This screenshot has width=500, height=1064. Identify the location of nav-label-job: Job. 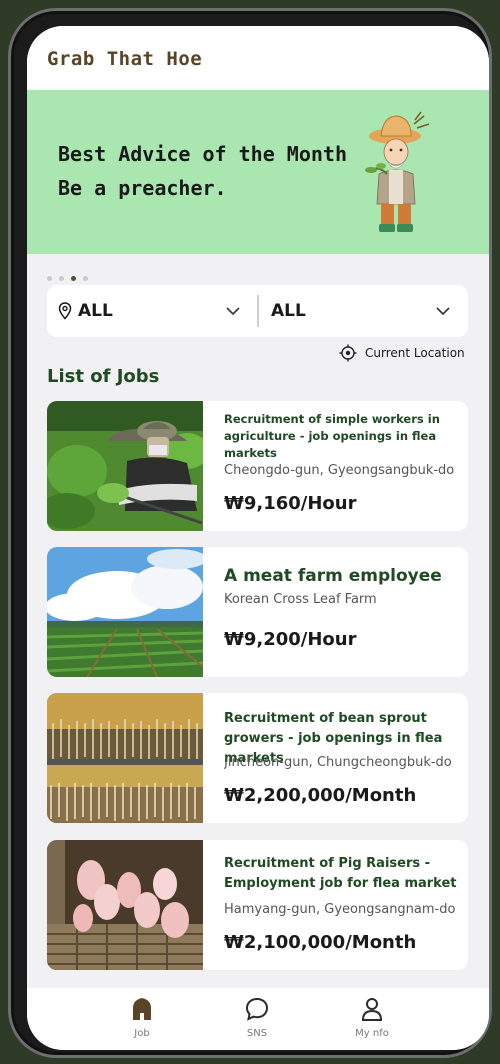
(142, 1033).